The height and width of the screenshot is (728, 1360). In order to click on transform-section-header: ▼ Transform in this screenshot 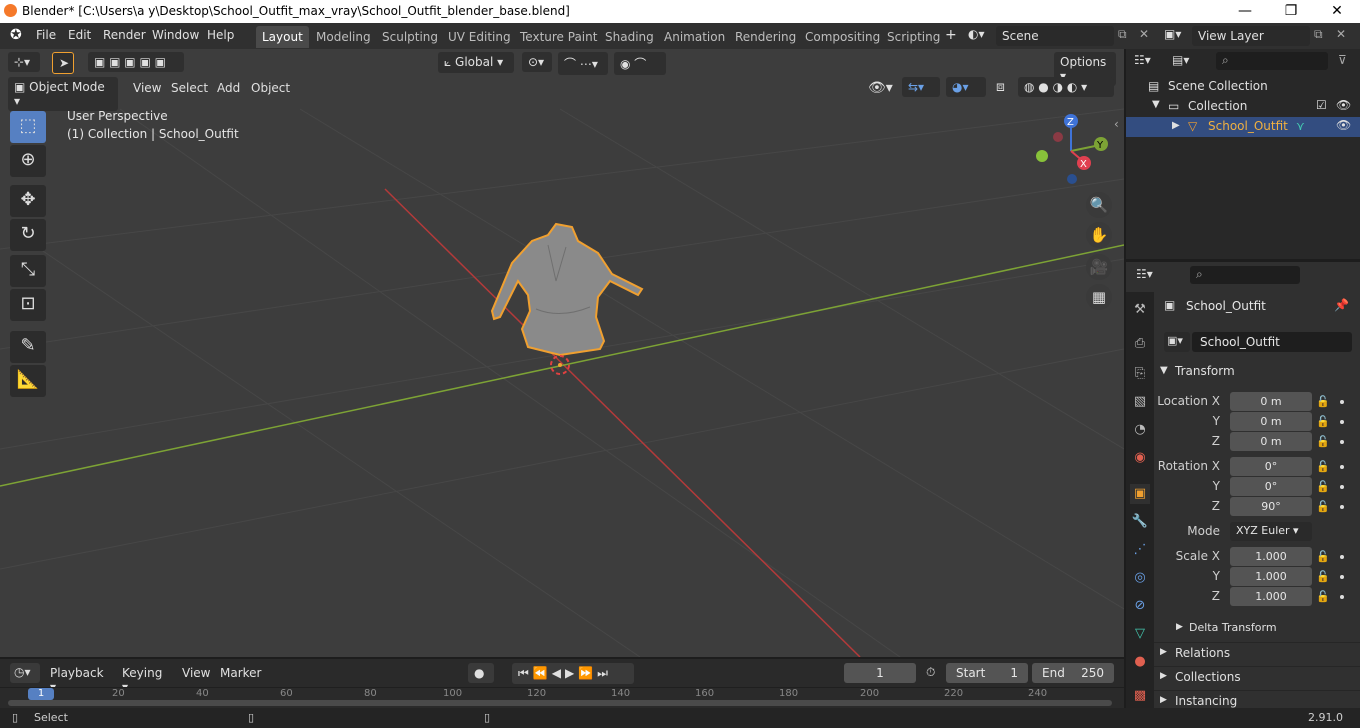, I will do `click(1257, 373)`.